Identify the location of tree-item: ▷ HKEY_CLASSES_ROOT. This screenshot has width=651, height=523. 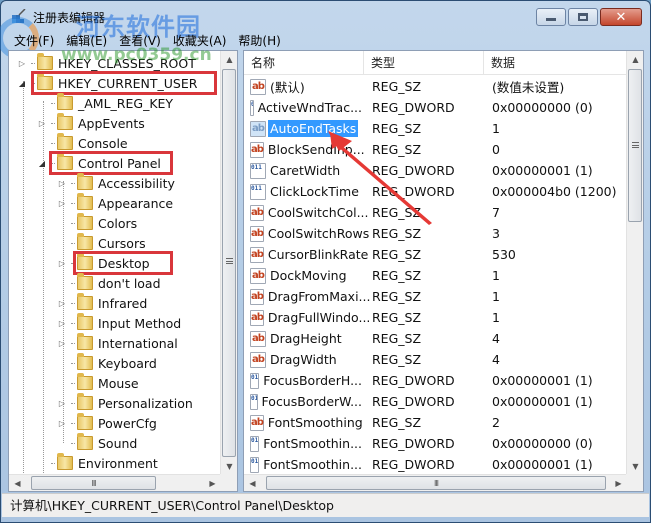
(106, 63).